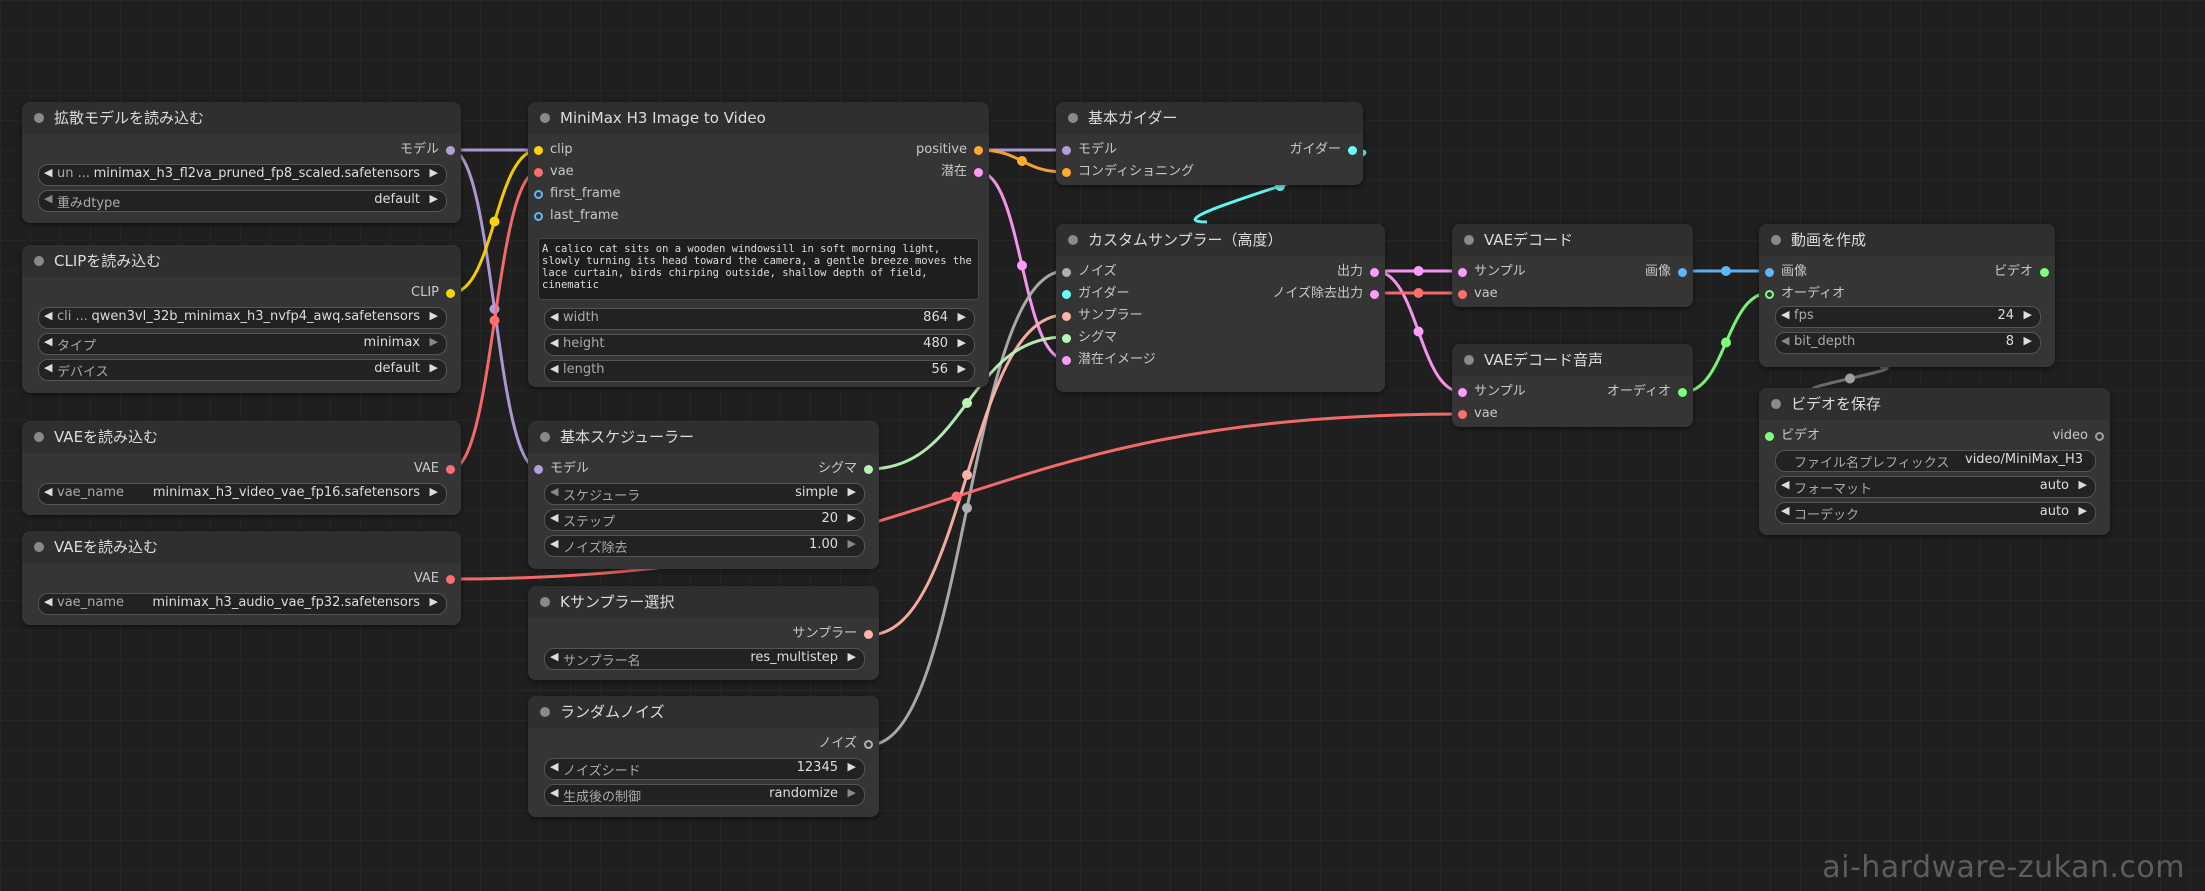 Image resolution: width=2205 pixels, height=891 pixels. What do you see at coordinates (1908, 343) in the screenshot?
I see `bit-depth-number: ◀ bit_depth 8 ▶` at bounding box center [1908, 343].